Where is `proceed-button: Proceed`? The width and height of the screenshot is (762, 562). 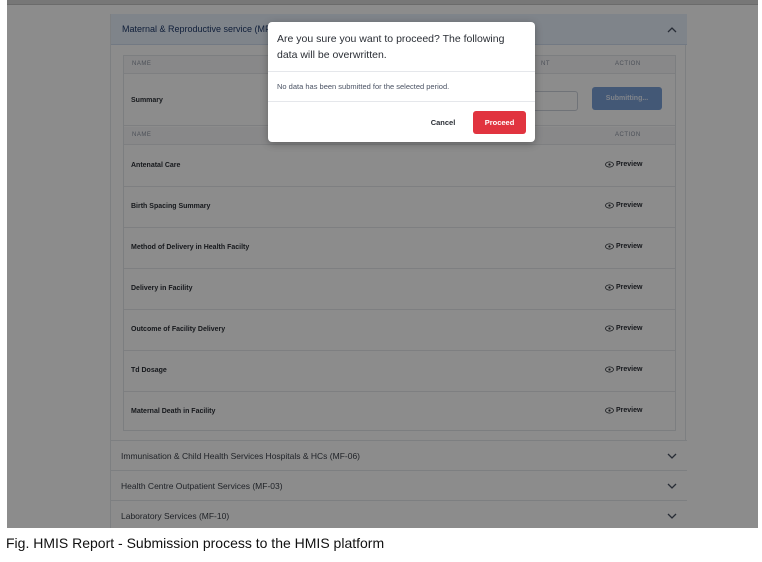 proceed-button: Proceed is located at coordinates (499, 122).